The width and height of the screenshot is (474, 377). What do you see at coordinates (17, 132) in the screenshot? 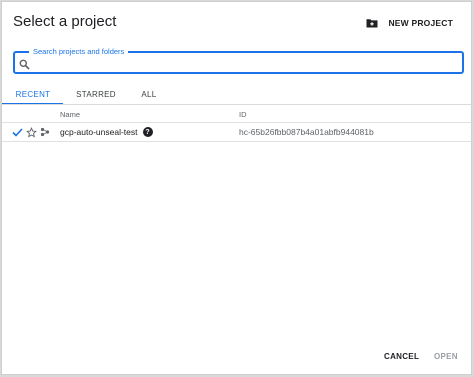
I see `check-icon` at bounding box center [17, 132].